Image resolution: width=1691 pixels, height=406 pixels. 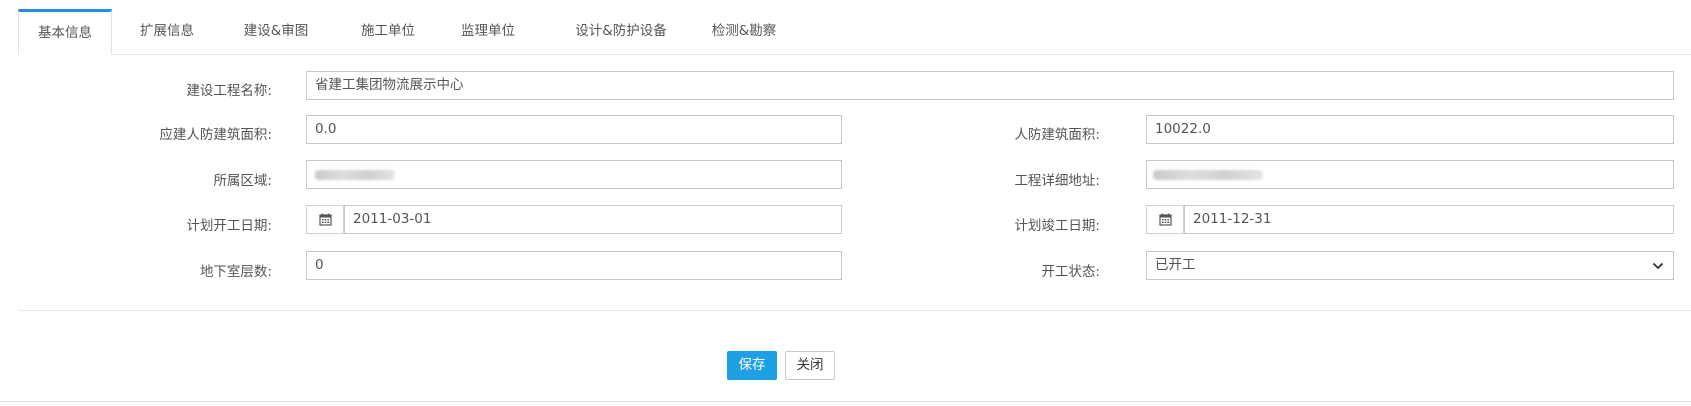 What do you see at coordinates (65, 32) in the screenshot?
I see `tab-basic-info: 基本信息` at bounding box center [65, 32].